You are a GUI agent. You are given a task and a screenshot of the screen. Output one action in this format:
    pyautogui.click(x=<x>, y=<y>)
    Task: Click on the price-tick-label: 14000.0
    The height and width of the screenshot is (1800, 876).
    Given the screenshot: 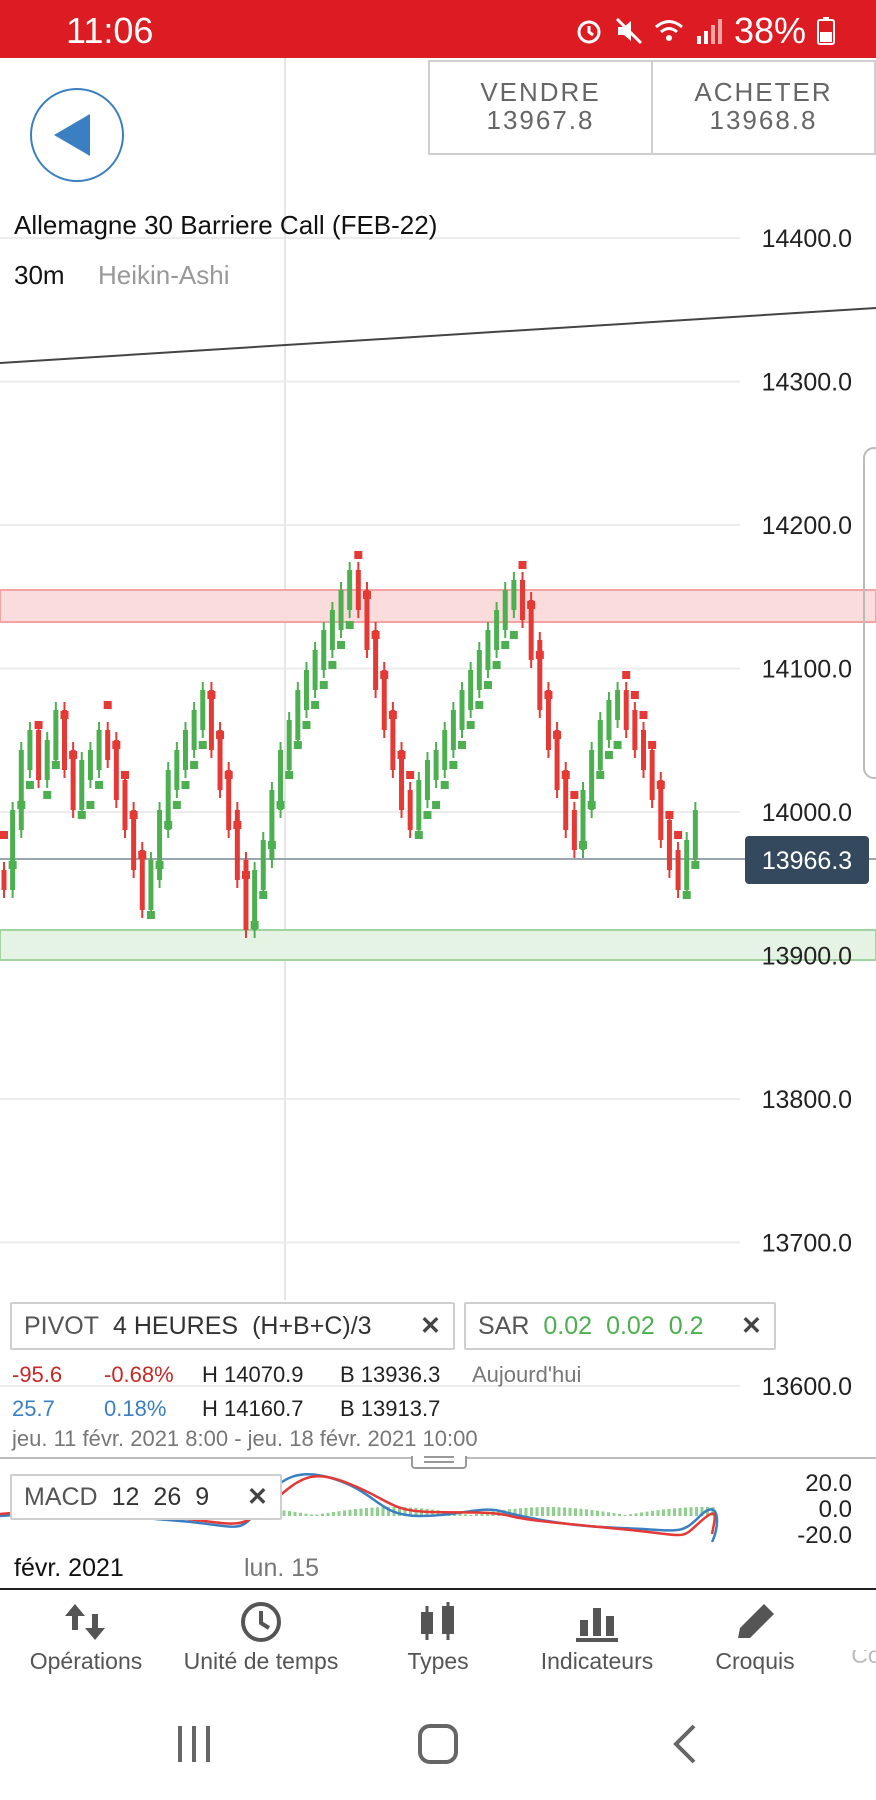 What is the action you would take?
    pyautogui.click(x=807, y=813)
    